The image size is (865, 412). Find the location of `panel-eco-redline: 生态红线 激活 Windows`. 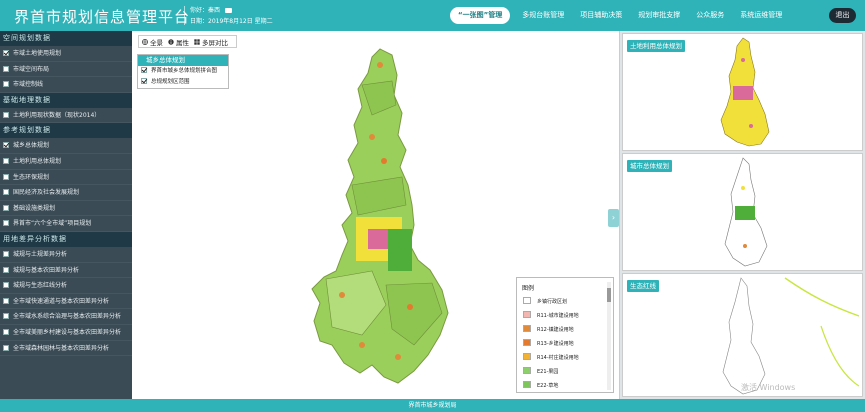

panel-eco-redline: 生态红线 激活 Windows is located at coordinates (742, 335).